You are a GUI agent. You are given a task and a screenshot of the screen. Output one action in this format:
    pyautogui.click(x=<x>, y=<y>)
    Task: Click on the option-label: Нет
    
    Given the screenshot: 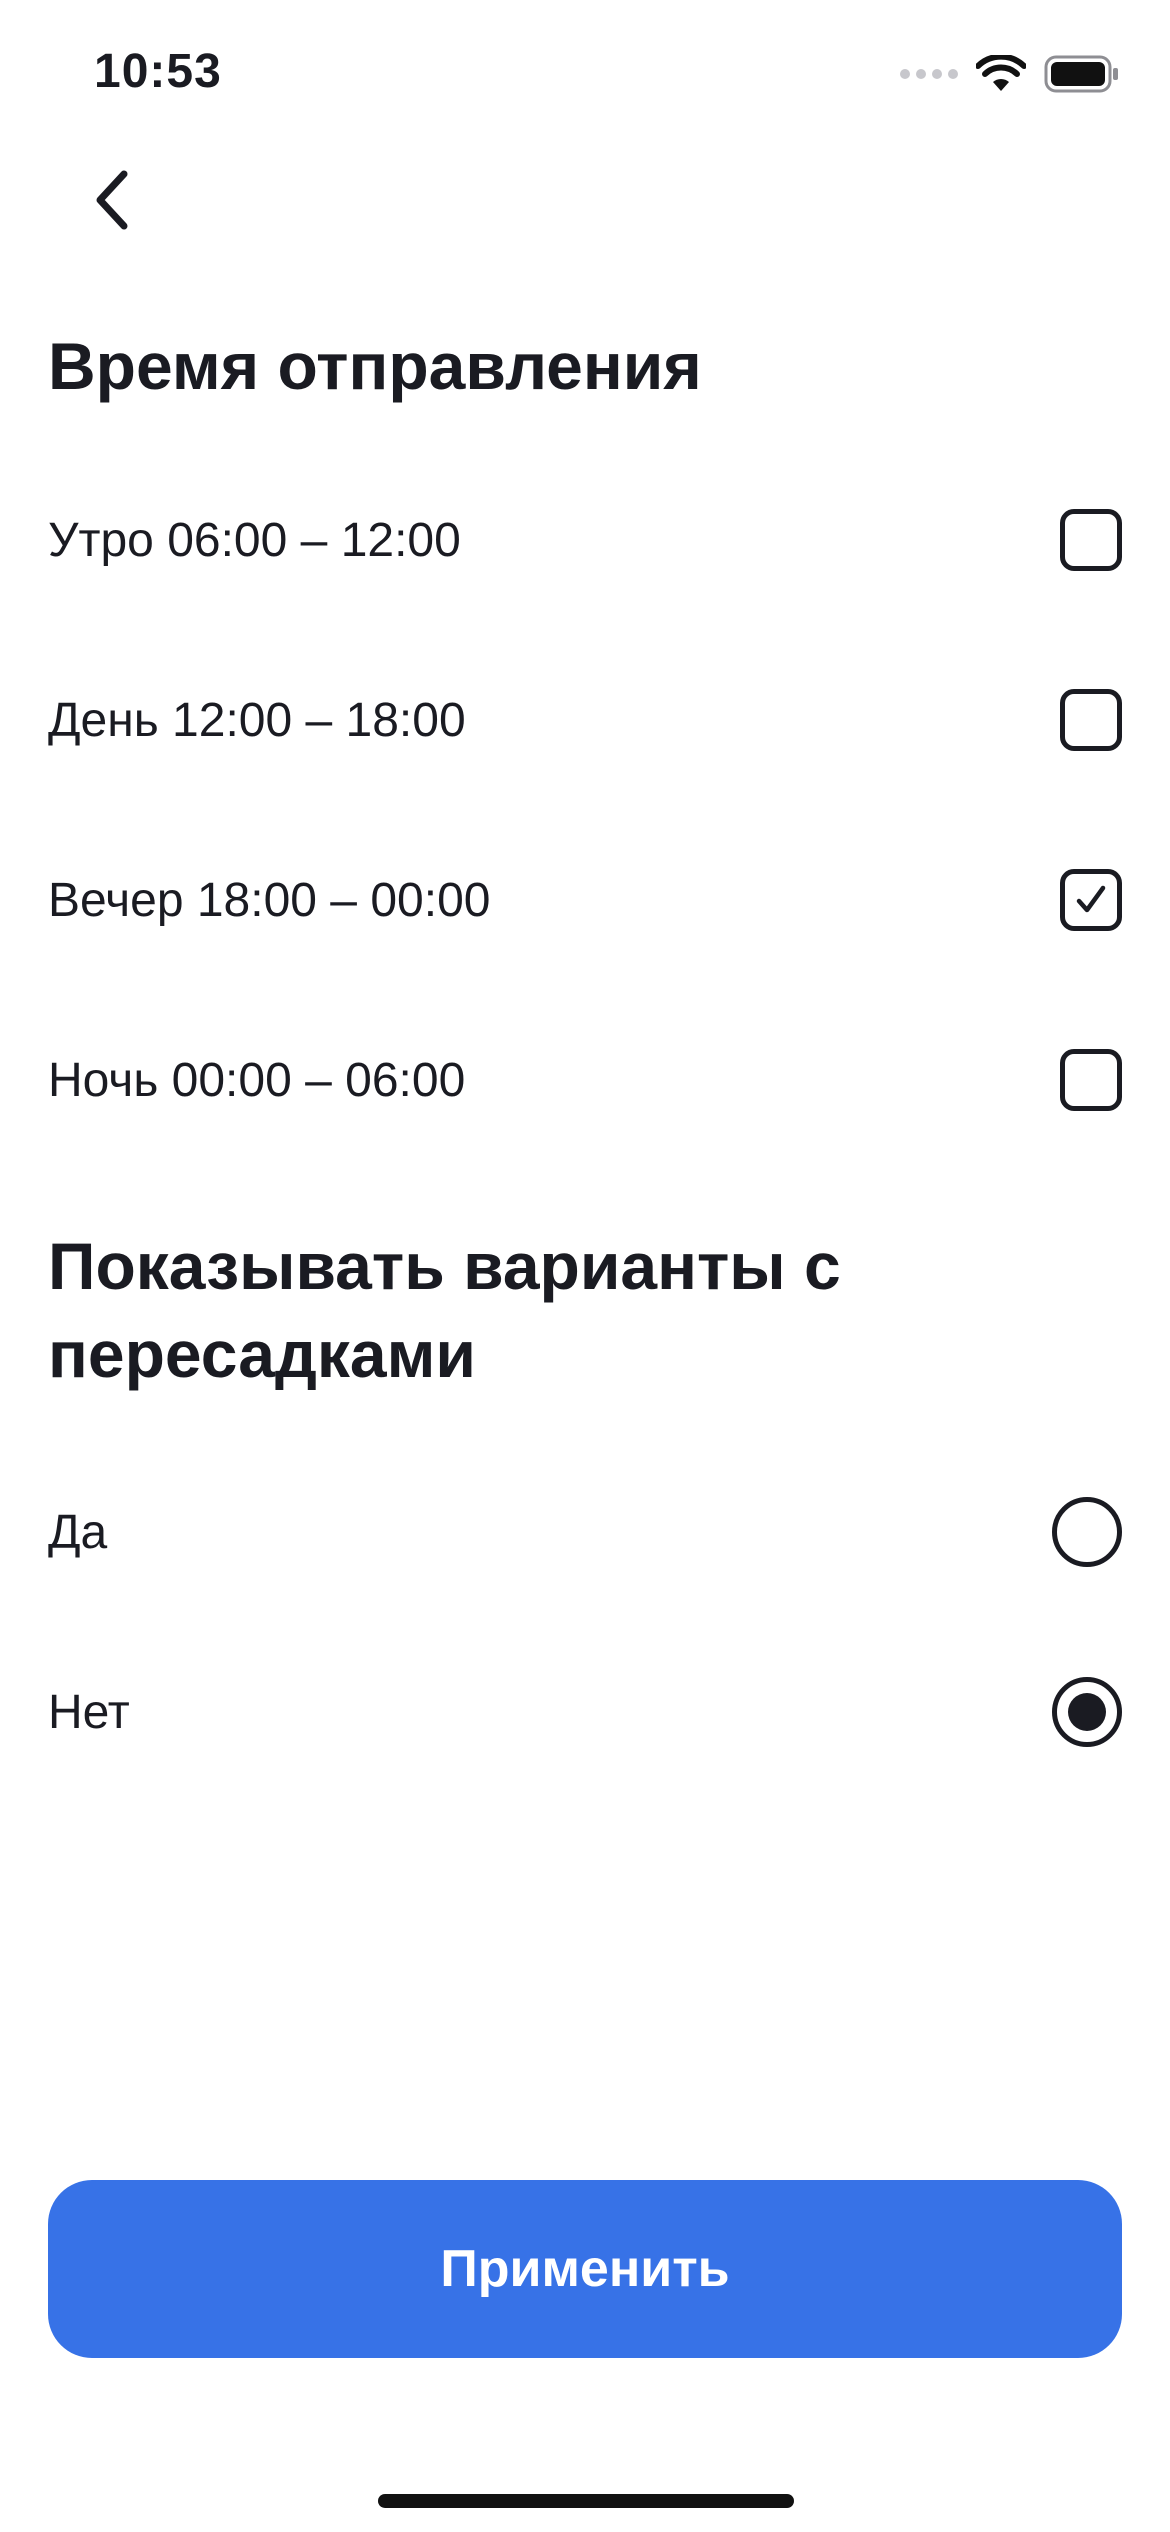 What is the action you would take?
    pyautogui.click(x=89, y=1712)
    